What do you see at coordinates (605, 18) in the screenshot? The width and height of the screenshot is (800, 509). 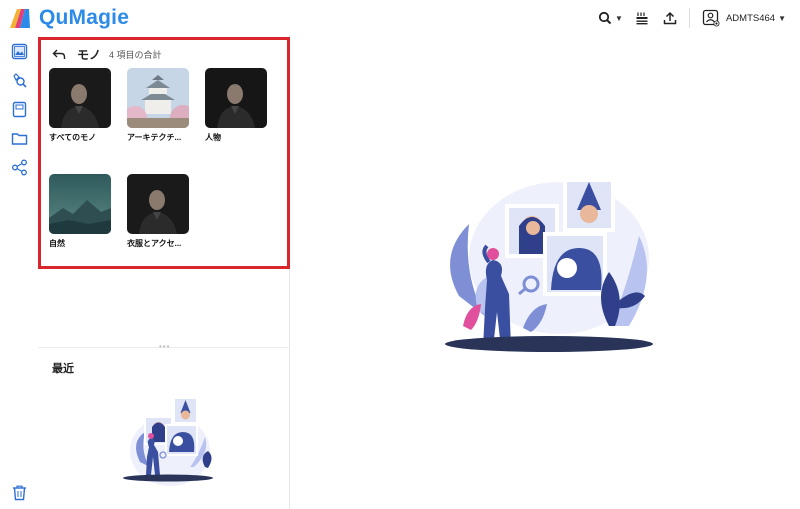 I see `search-icon` at bounding box center [605, 18].